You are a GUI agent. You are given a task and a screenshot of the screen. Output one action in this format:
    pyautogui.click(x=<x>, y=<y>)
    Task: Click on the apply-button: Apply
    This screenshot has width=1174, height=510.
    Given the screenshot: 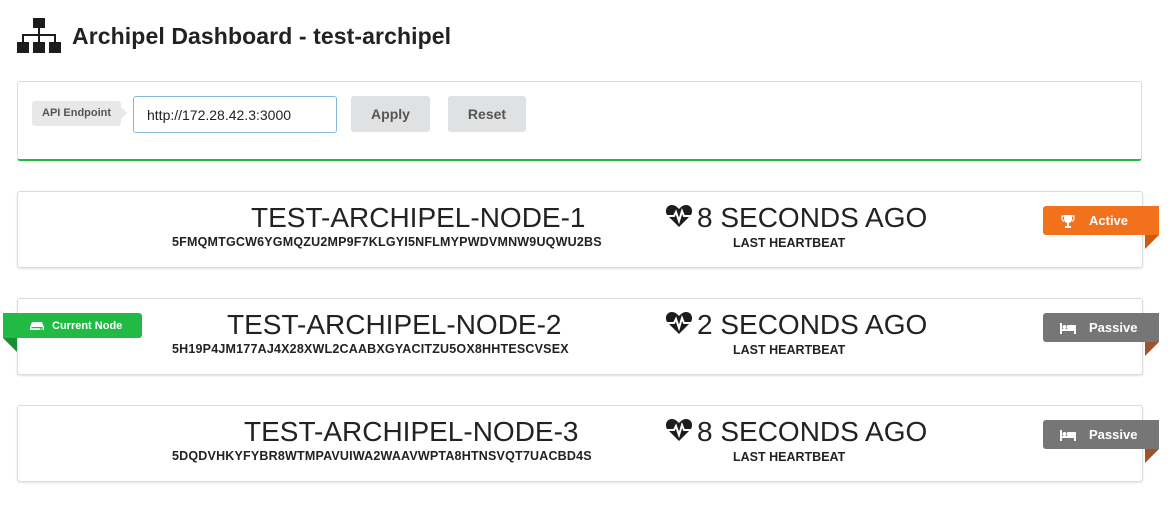 What is the action you would take?
    pyautogui.click(x=390, y=114)
    